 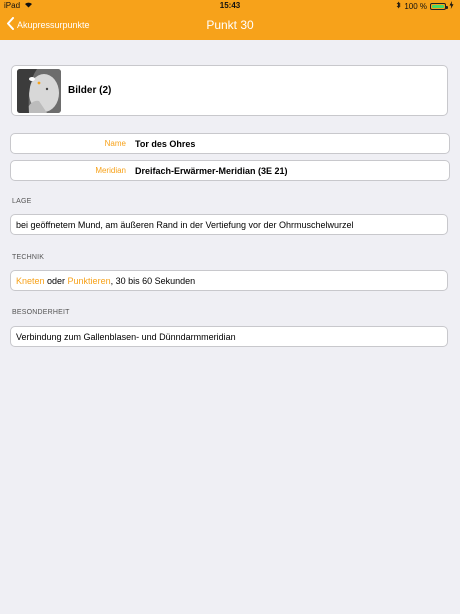 What do you see at coordinates (165, 143) in the screenshot?
I see `name-field-value: Tor des Ohres` at bounding box center [165, 143].